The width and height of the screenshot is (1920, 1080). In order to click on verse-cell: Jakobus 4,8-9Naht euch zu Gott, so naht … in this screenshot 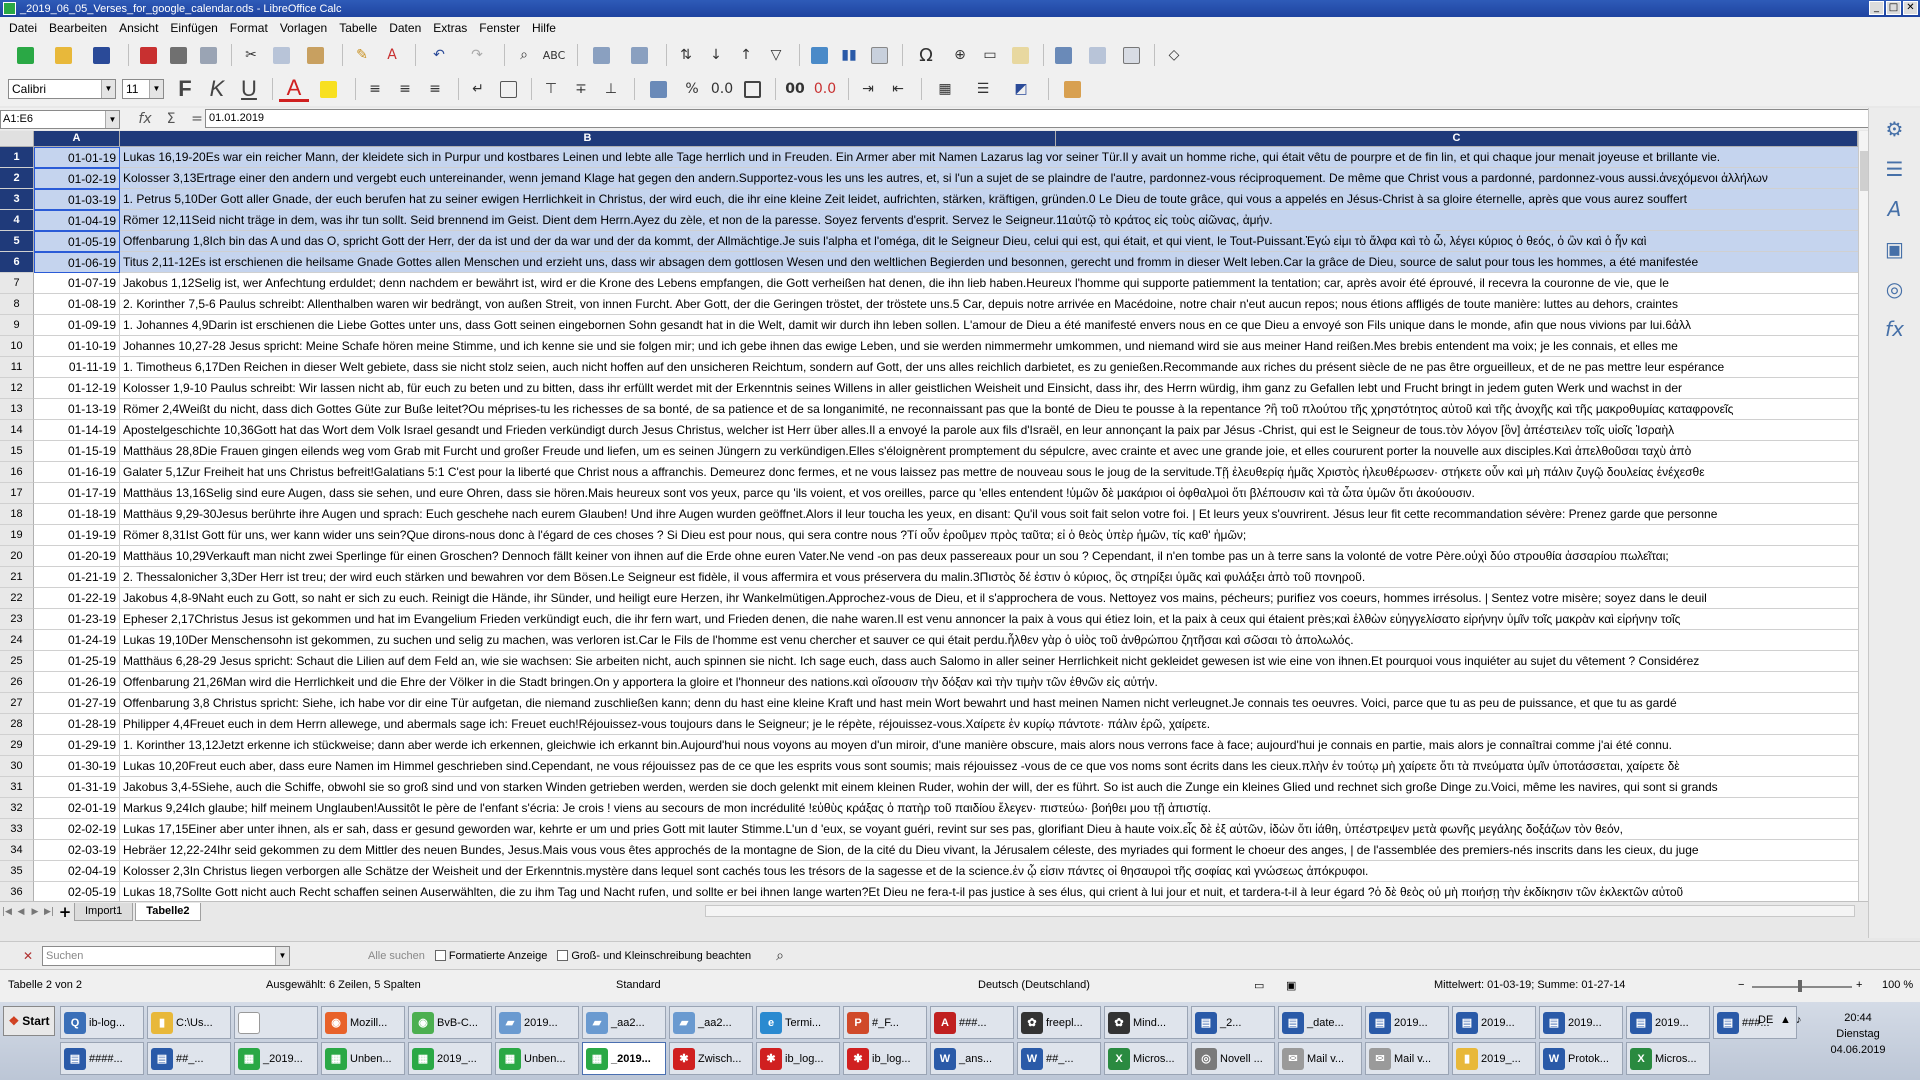, I will do `click(989, 598)`.